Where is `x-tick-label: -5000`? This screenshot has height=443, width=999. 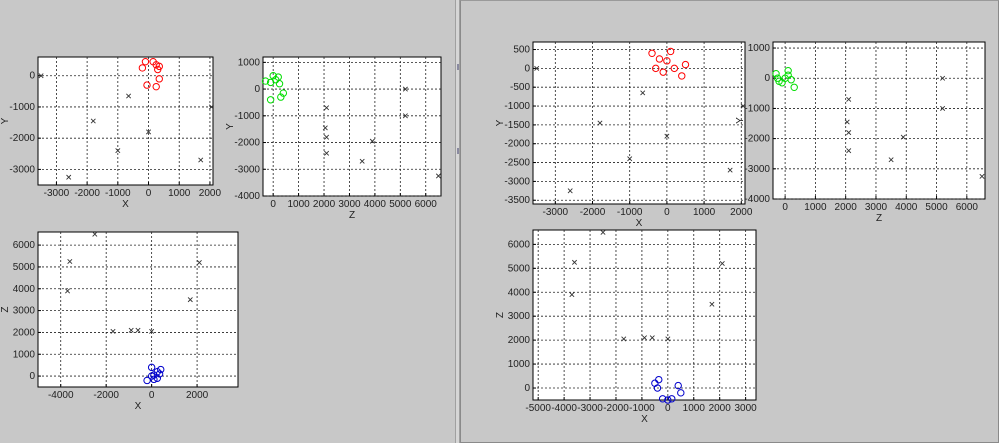
x-tick-label: -5000 is located at coordinates (538, 408).